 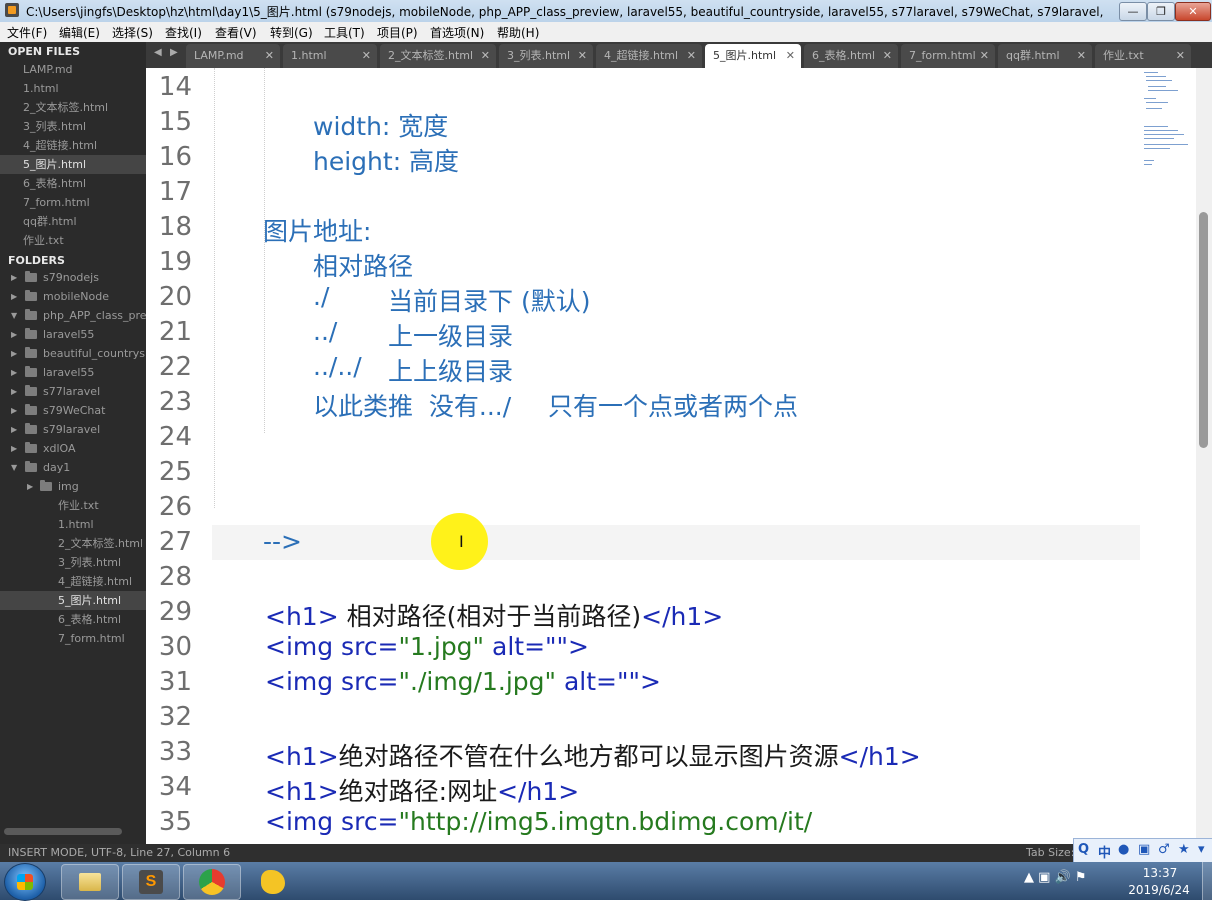 I want to click on file-item: 7_form.html, so click(x=73, y=638).